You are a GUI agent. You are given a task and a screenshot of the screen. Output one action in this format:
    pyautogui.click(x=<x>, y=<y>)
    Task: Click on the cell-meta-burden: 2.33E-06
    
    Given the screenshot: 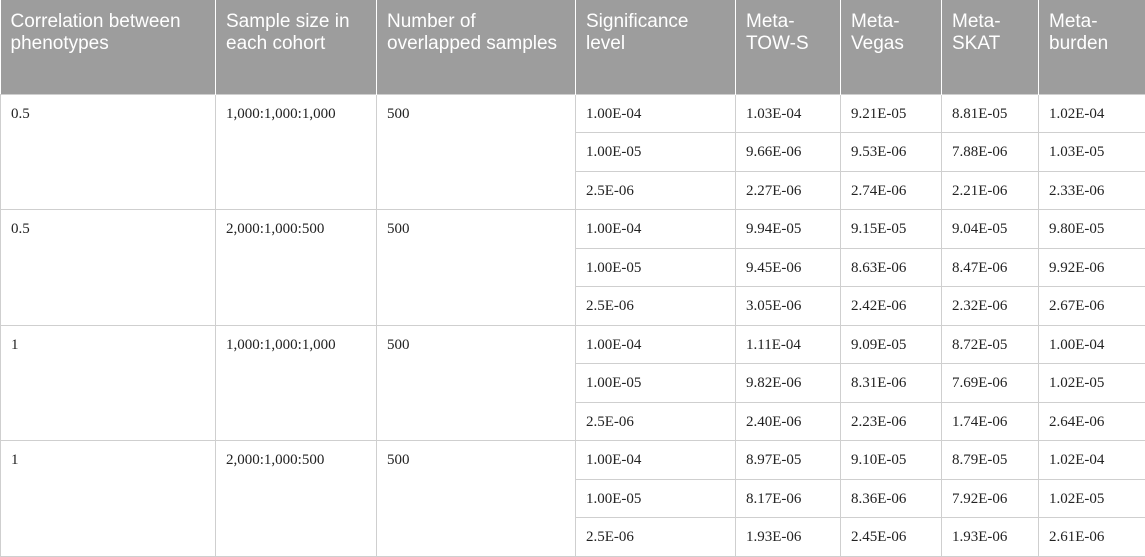 What is the action you would take?
    pyautogui.click(x=1092, y=190)
    